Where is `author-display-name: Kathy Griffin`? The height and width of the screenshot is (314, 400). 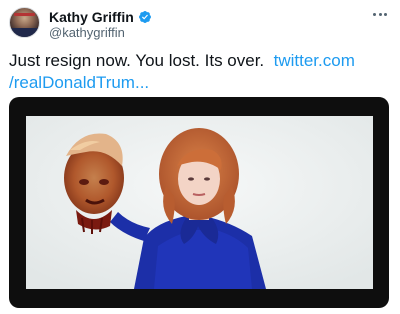 author-display-name: Kathy Griffin is located at coordinates (91, 17).